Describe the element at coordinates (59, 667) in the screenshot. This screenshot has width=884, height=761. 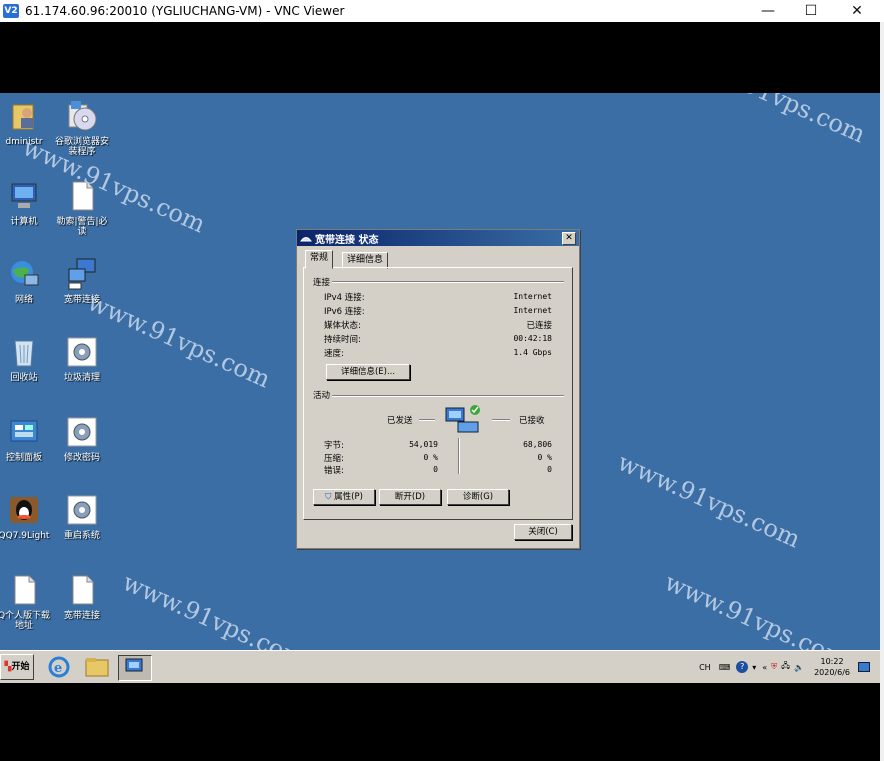
I see `ie-browser-icon: e` at that location.